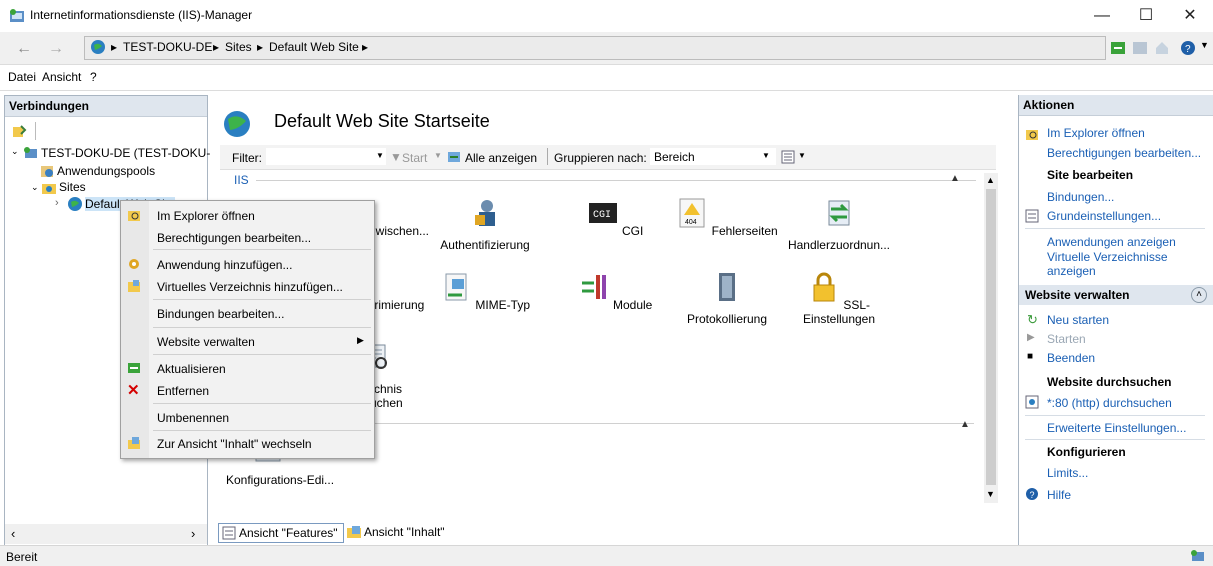 The width and height of the screenshot is (1213, 566). I want to click on ctx-explore: Im Explorer öffnen, so click(206, 216).